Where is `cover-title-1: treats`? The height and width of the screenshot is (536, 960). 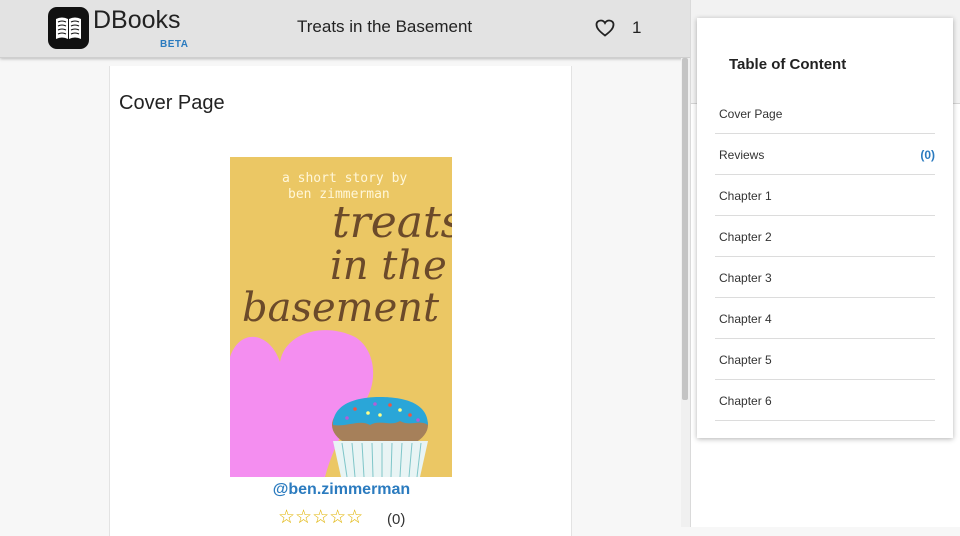 cover-title-1: treats is located at coordinates (392, 222).